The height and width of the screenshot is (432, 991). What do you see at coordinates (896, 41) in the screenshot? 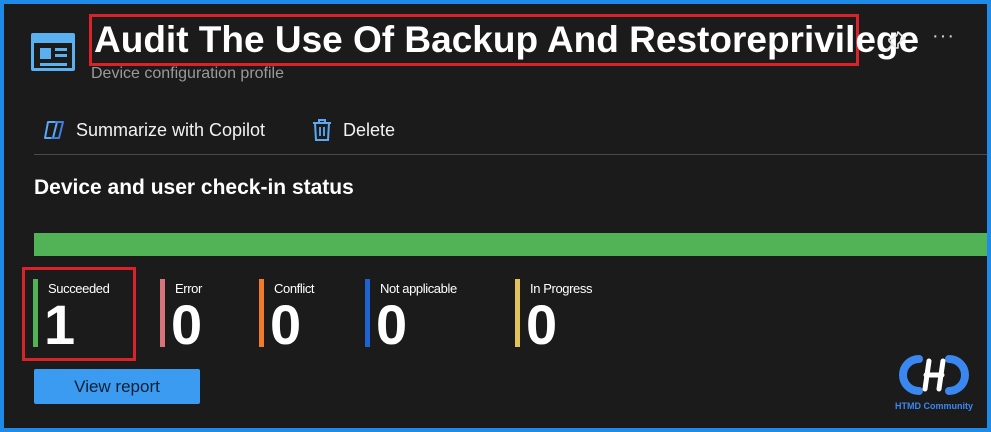
I see `pin-icon` at bounding box center [896, 41].